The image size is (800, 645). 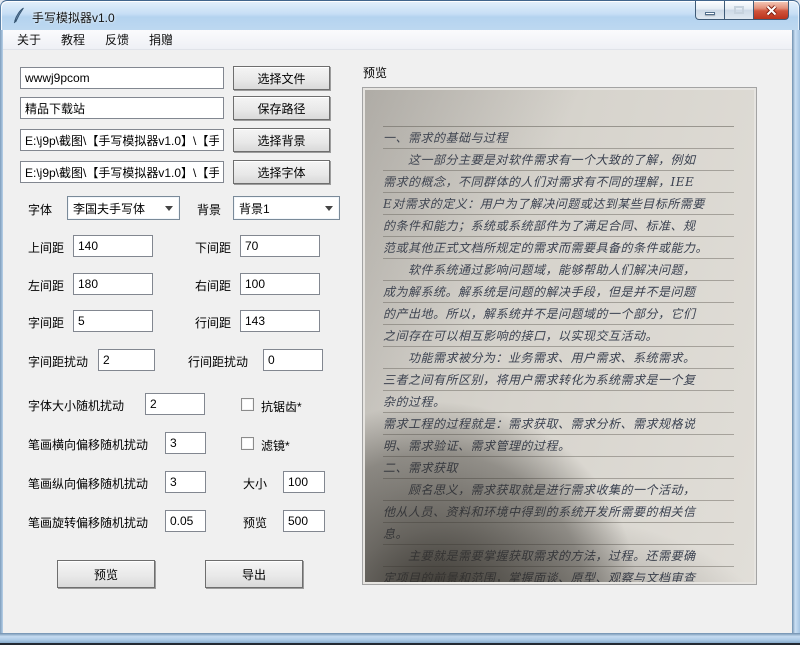 What do you see at coordinates (558, 182) in the screenshot?
I see `handwriting-line: 需求的概念，不同群体的人们对需求有不同的理解，IEE` at bounding box center [558, 182].